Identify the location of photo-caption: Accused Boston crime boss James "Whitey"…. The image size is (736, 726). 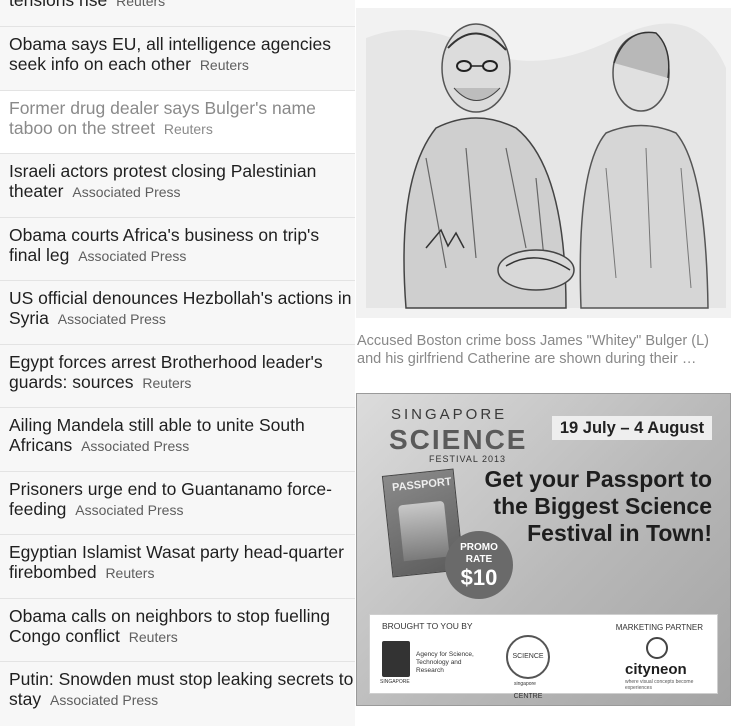
(542, 350).